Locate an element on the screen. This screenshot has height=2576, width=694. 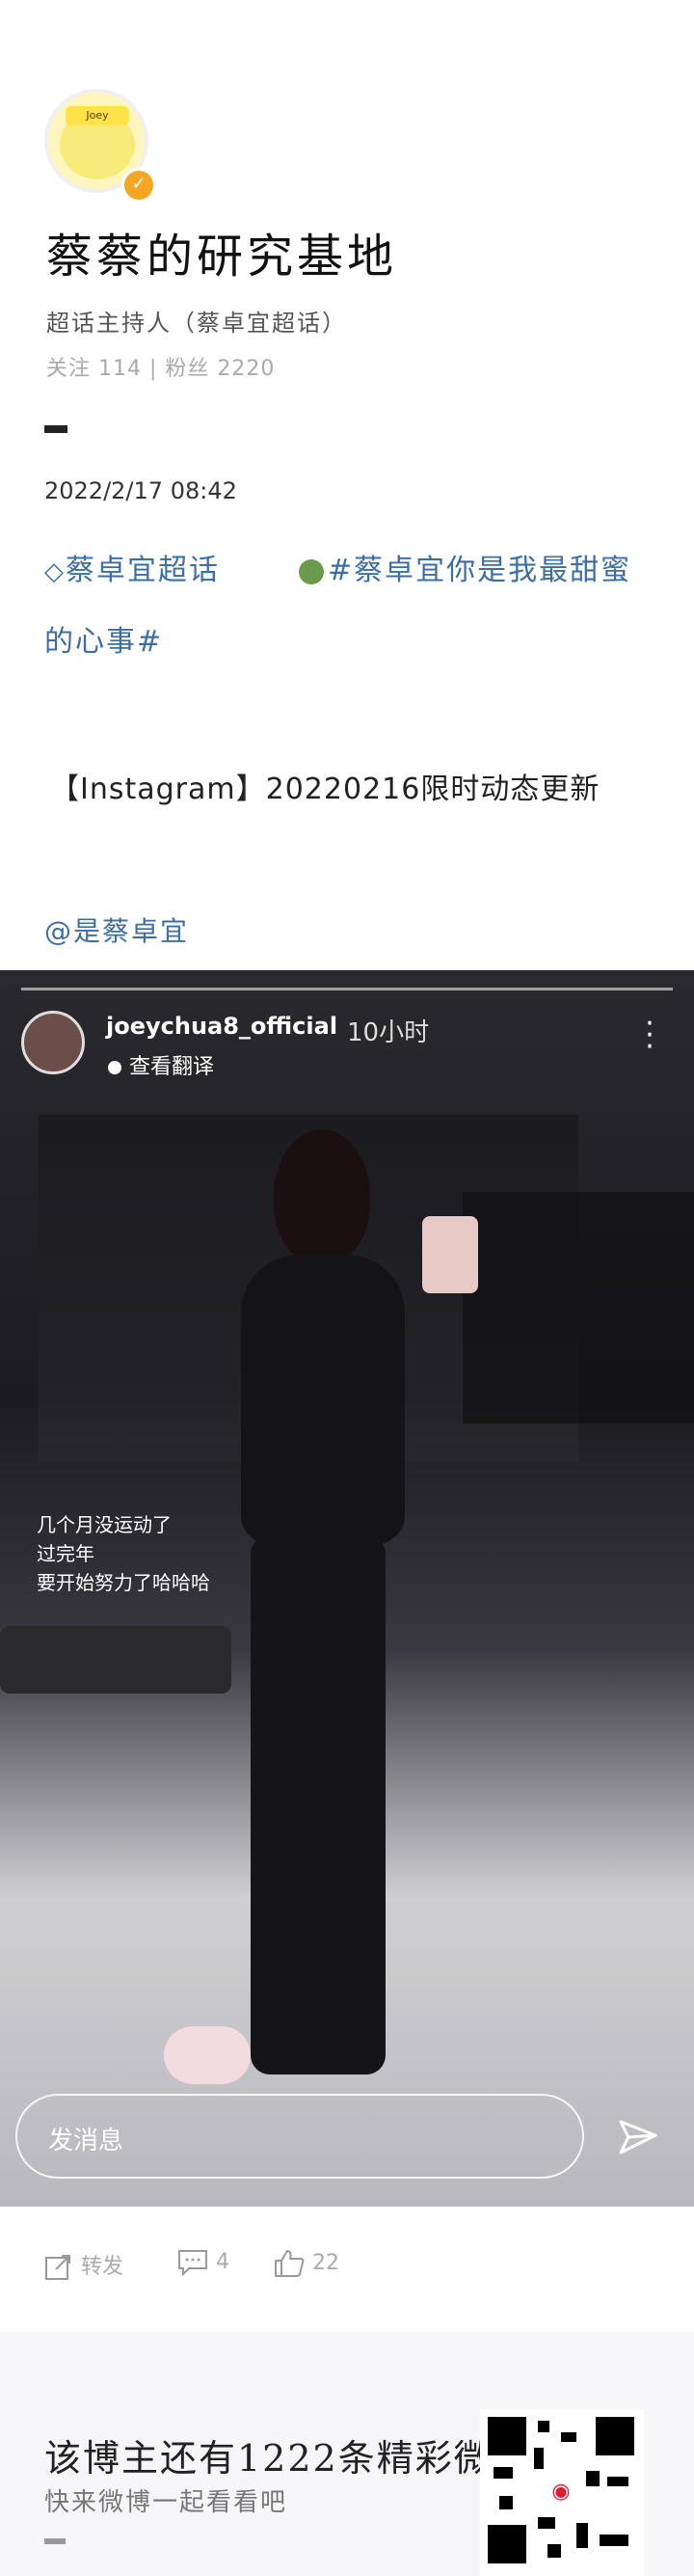
footer-headline: 该博主还有1222条精彩微博 is located at coordinates (288, 2458).